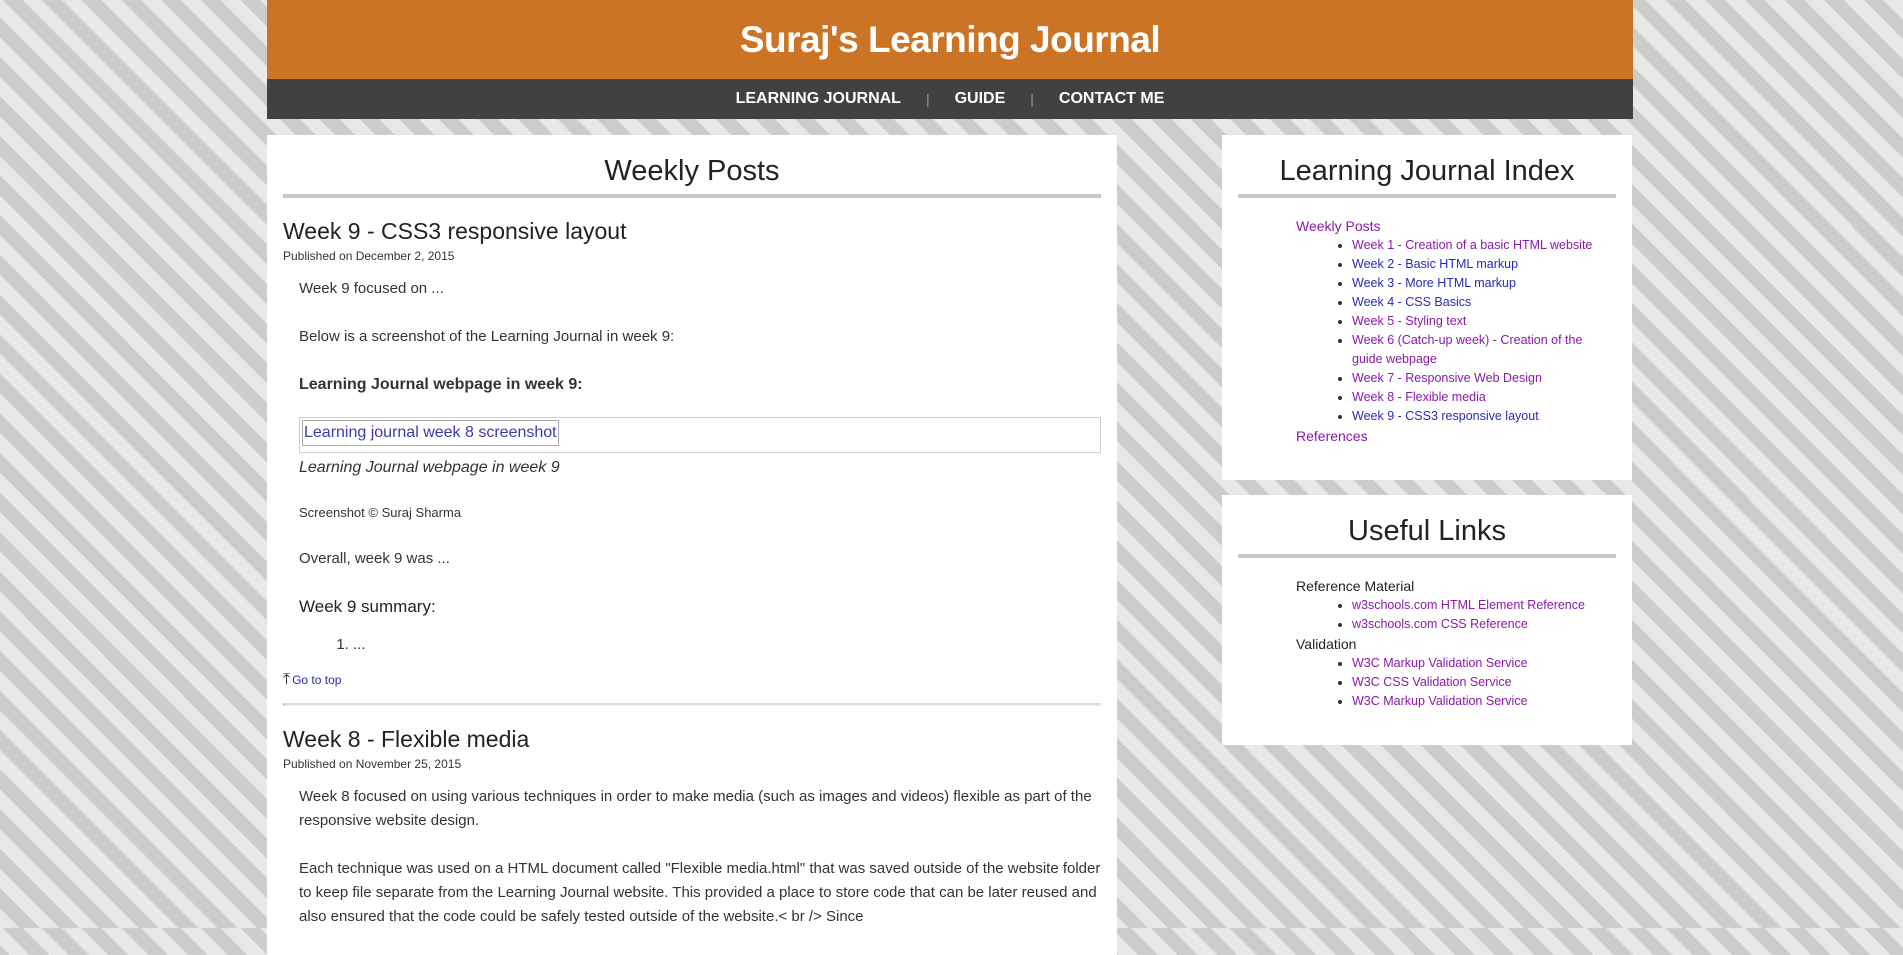  Describe the element at coordinates (1355, 586) in the screenshot. I see `reference-material-label: Reference Material` at that location.